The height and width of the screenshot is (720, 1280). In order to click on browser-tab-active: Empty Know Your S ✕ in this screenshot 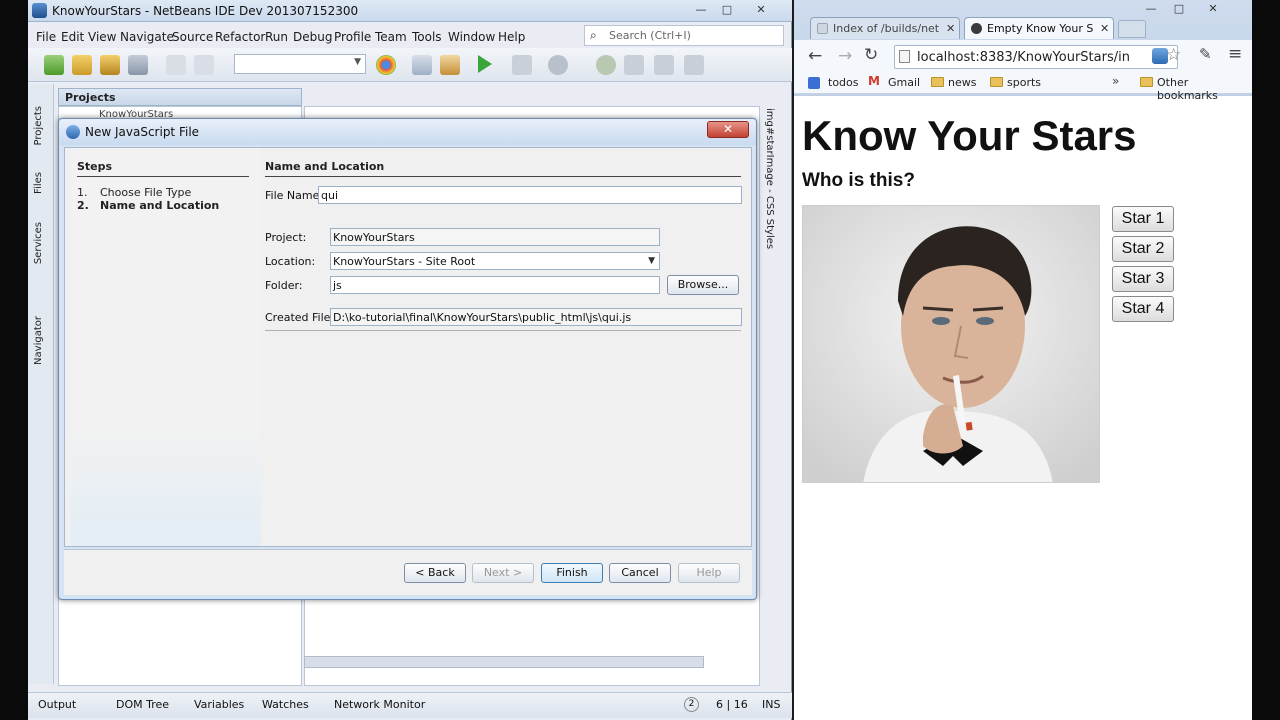, I will do `click(1039, 28)`.